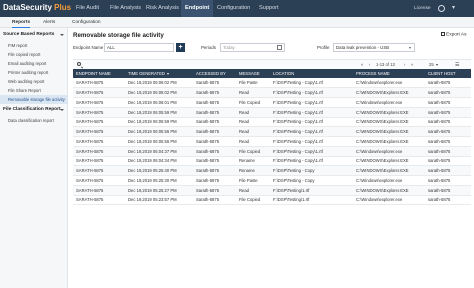  What do you see at coordinates (311, 190) in the screenshot?
I see `cell-location: F:\DSP\Testing\1.rtf` at bounding box center [311, 190].